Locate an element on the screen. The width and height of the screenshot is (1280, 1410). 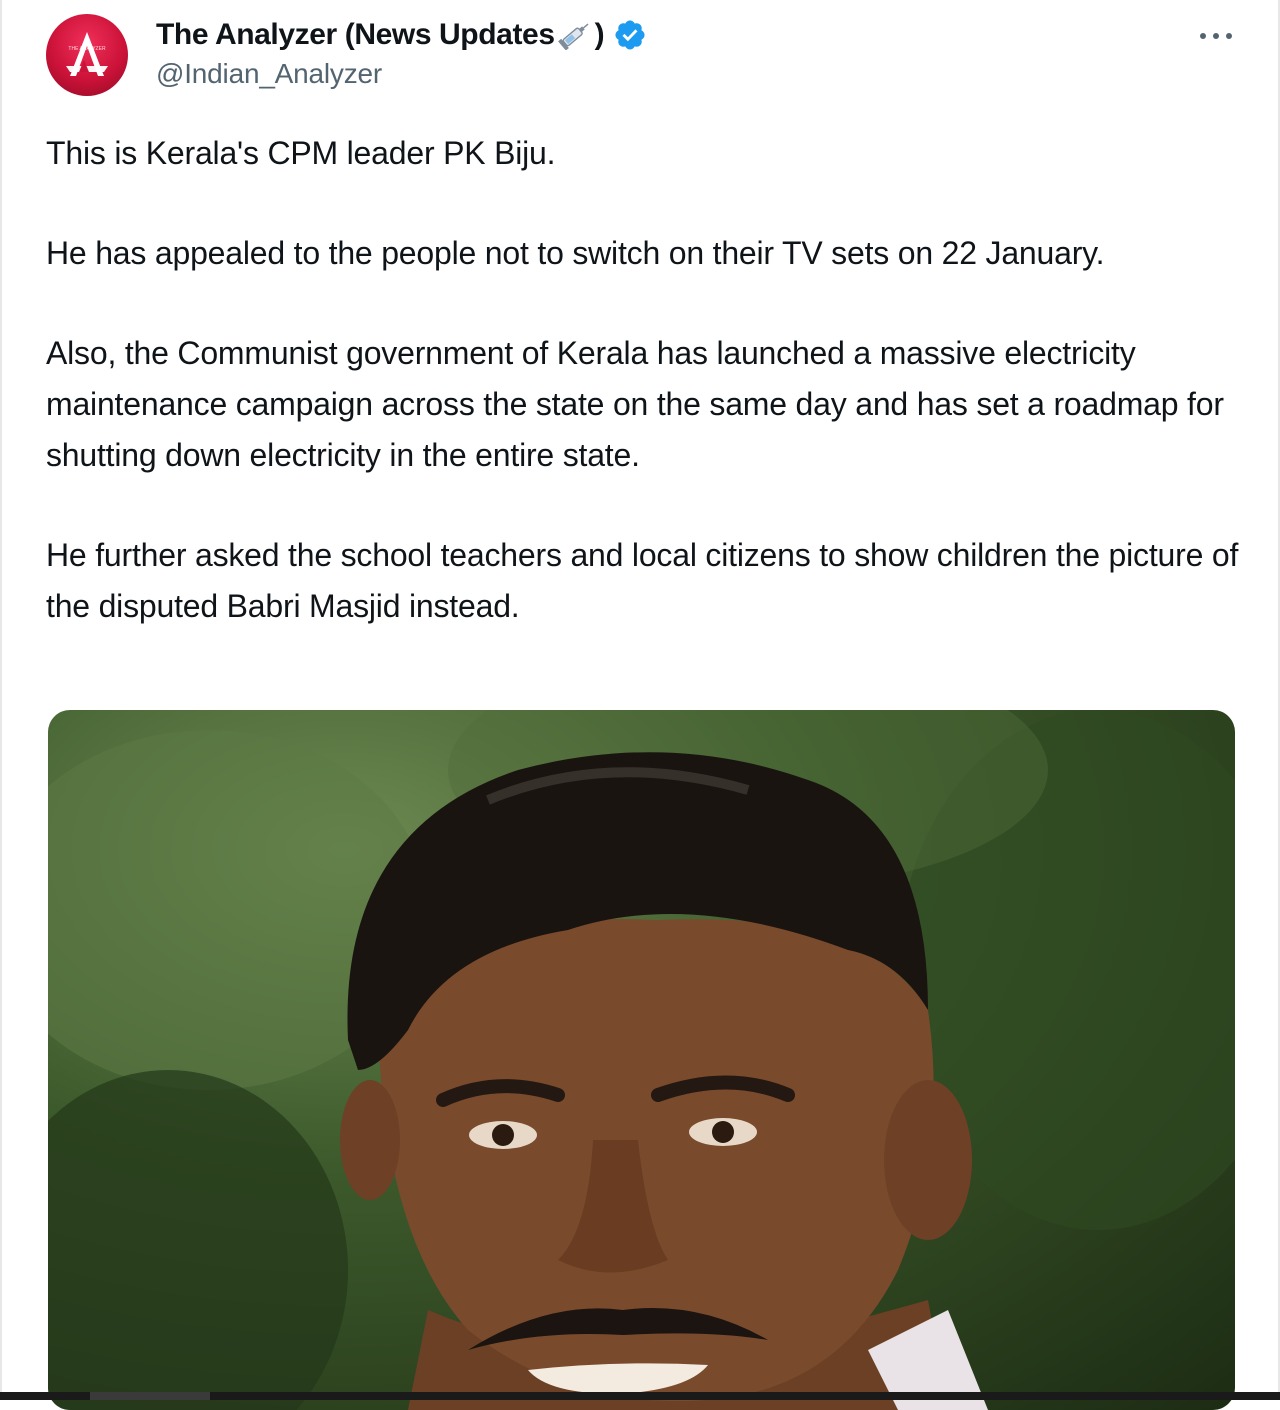
author-handle: @Indian_Analyzer is located at coordinates (269, 74).